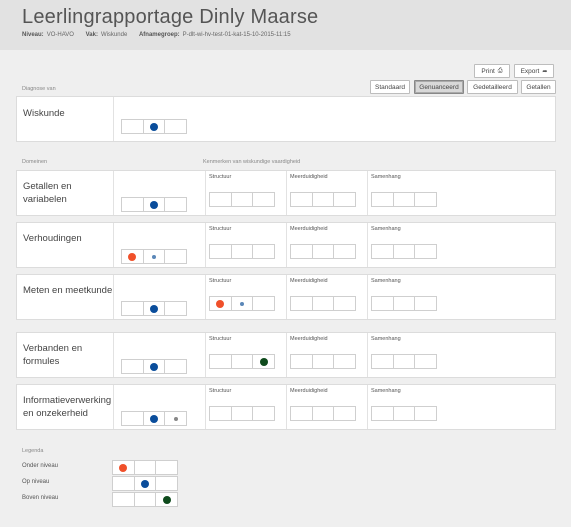 This screenshot has width=571, height=527. Describe the element at coordinates (53, 355) in the screenshot. I see `domain-name: Verbanden en formules` at that location.